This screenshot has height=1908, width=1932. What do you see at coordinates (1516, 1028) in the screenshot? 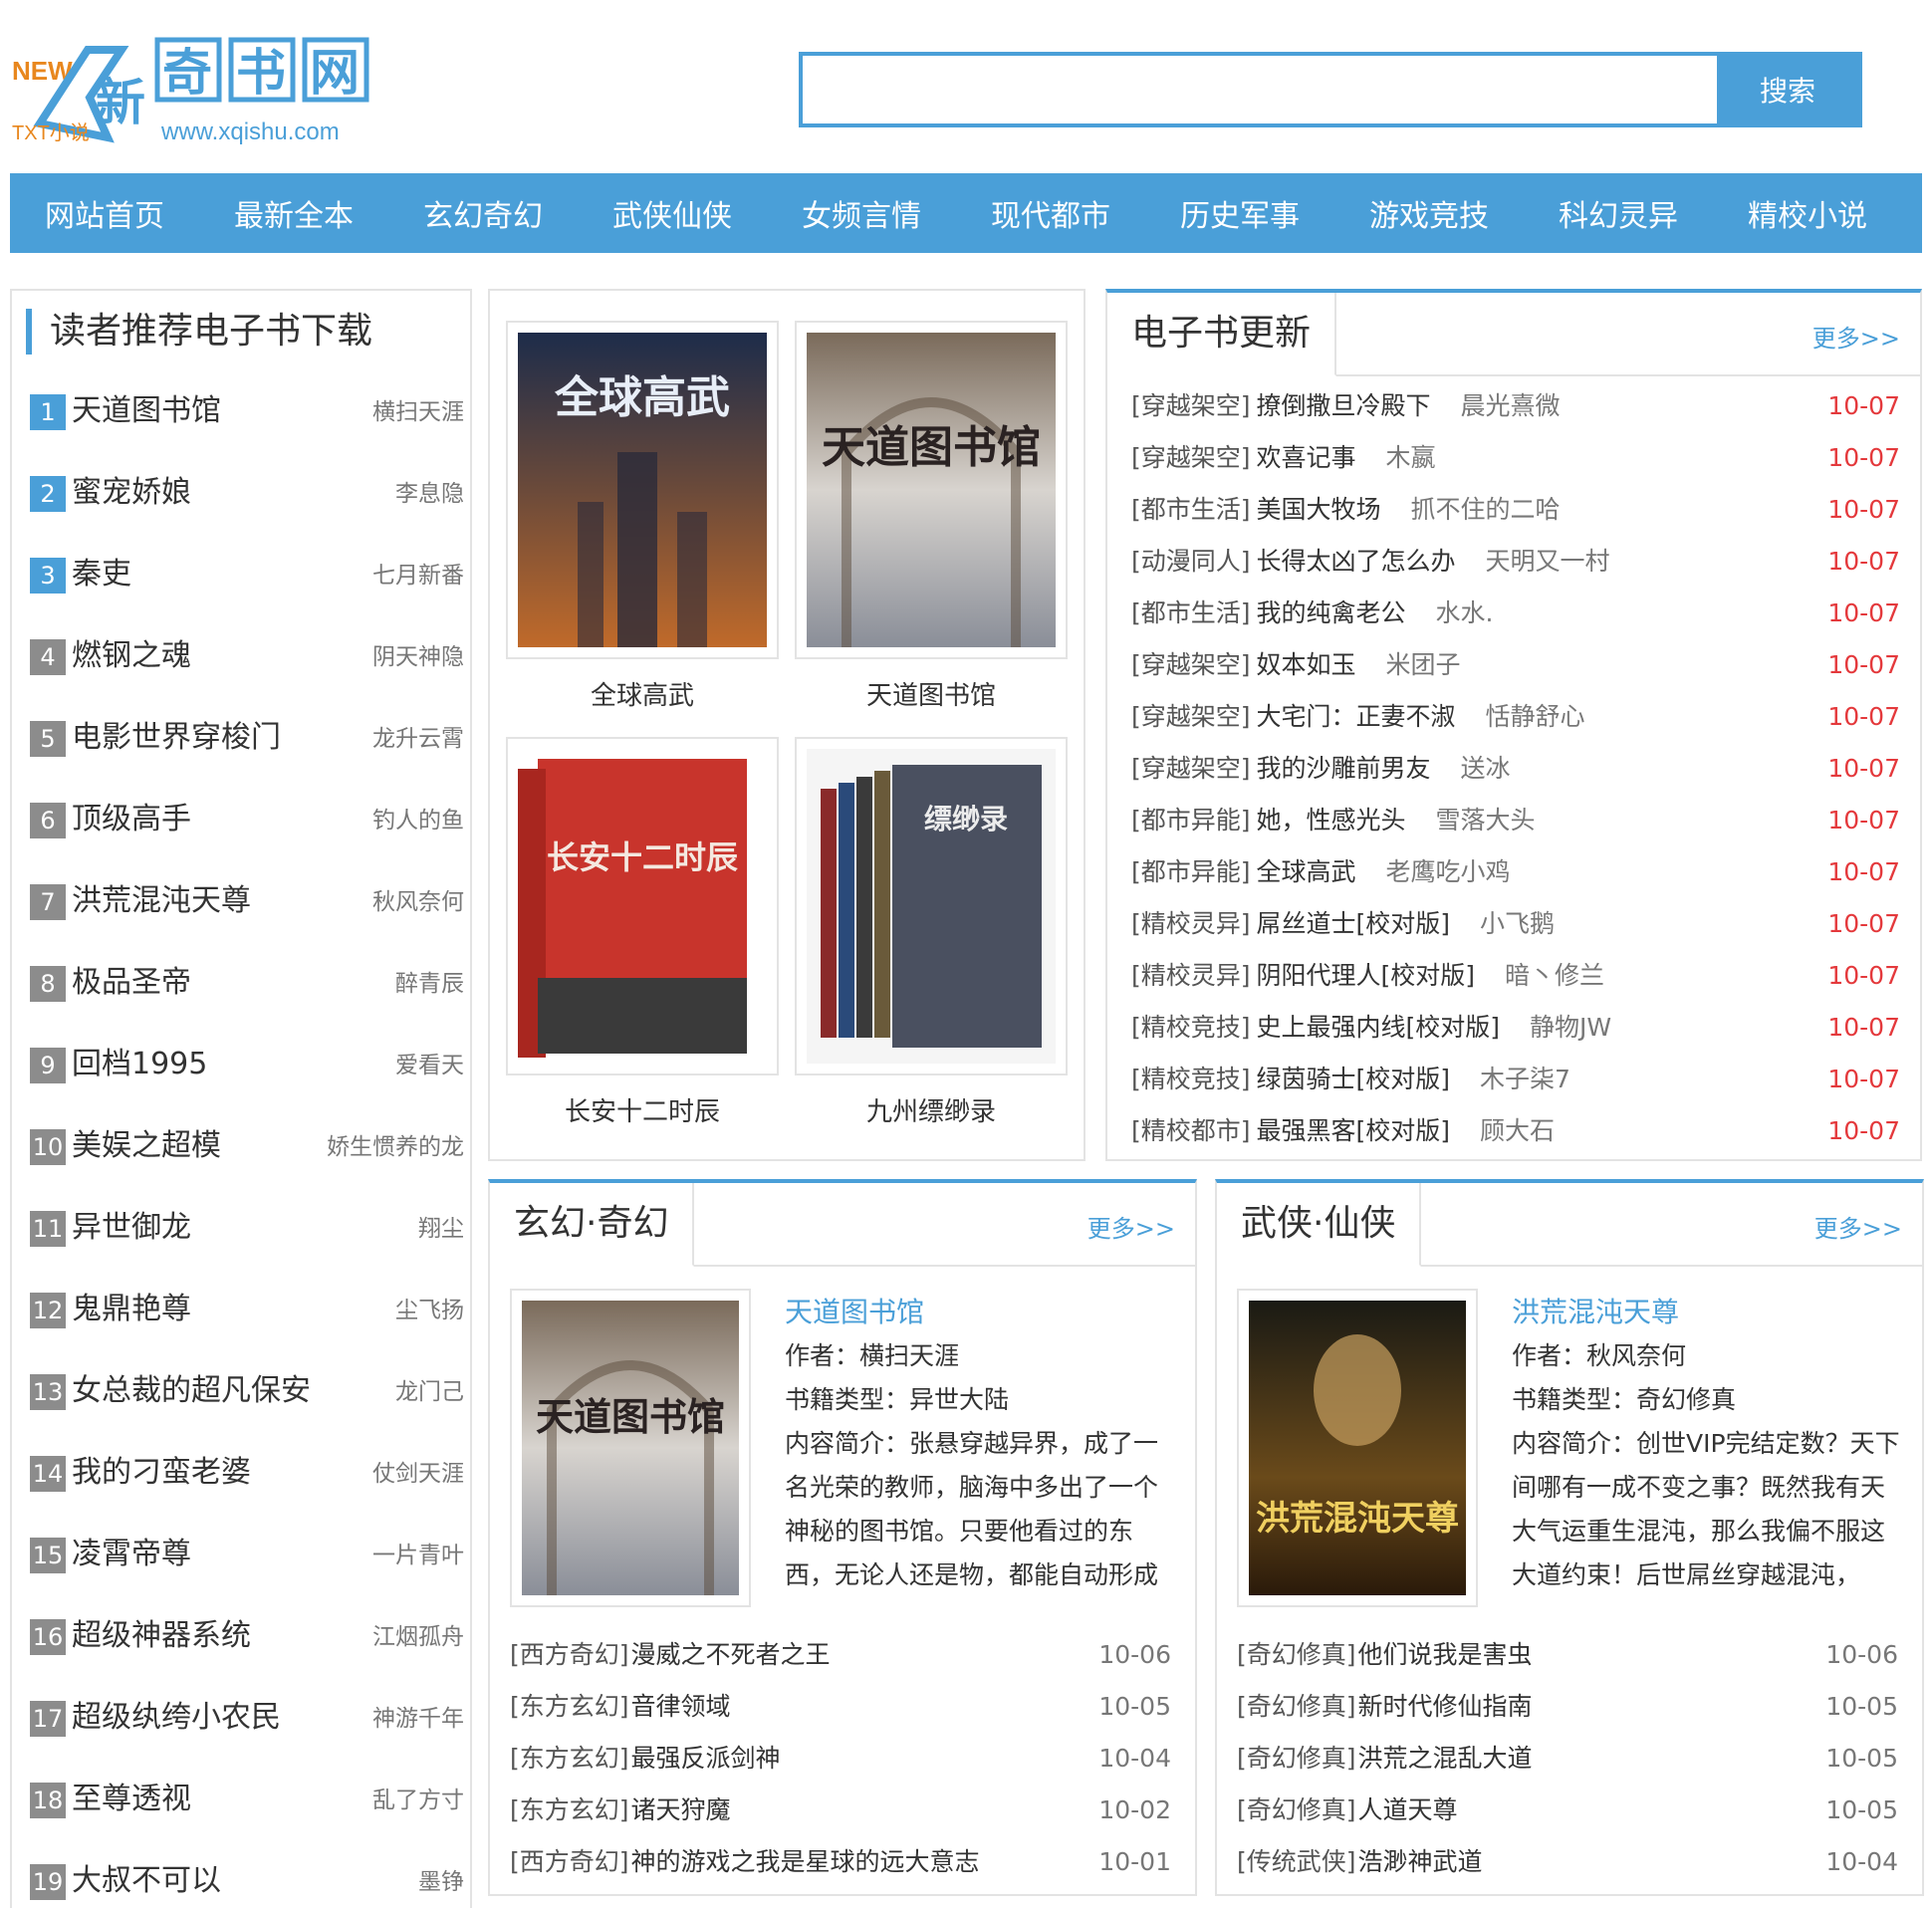
I see `update-row: [精校竞技] 史上最强内线[校对版] 静物JW 10-07` at bounding box center [1516, 1028].